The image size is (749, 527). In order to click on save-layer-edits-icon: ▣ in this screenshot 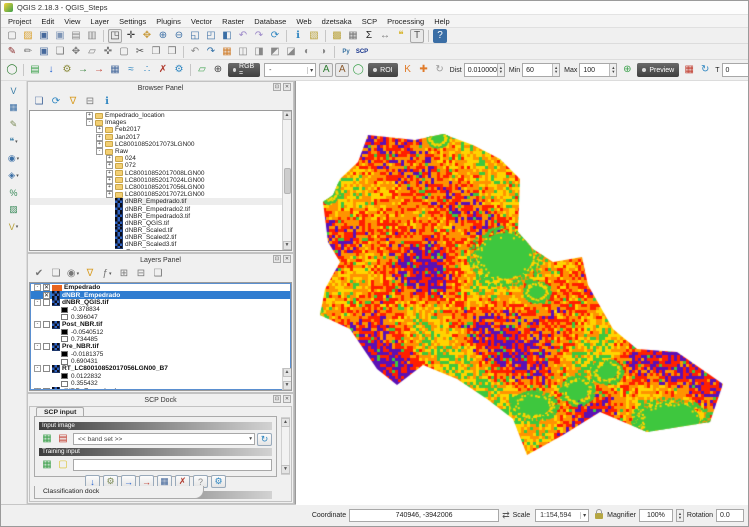, I will do `click(44, 52)`.